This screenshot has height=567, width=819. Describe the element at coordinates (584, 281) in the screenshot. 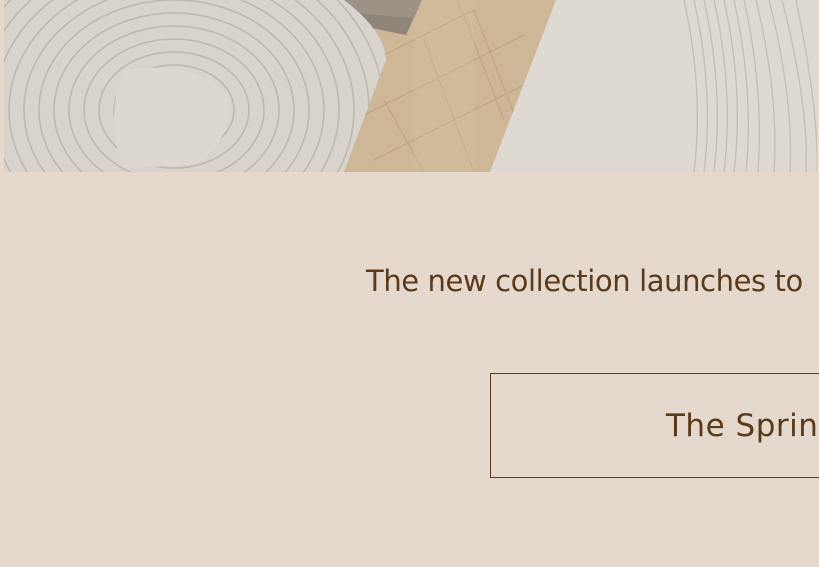

I see `promo-headline: The new collection launches to` at that location.